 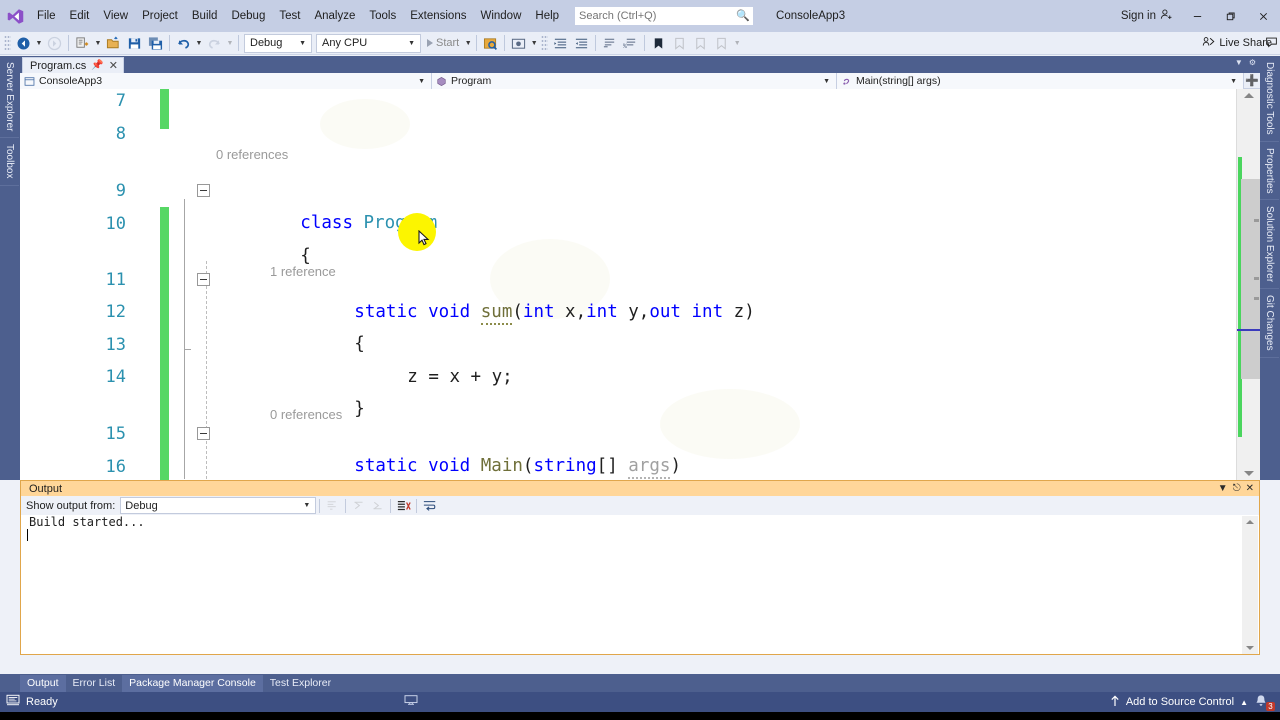 What do you see at coordinates (289, 16) in the screenshot?
I see `menu-test: Test` at bounding box center [289, 16].